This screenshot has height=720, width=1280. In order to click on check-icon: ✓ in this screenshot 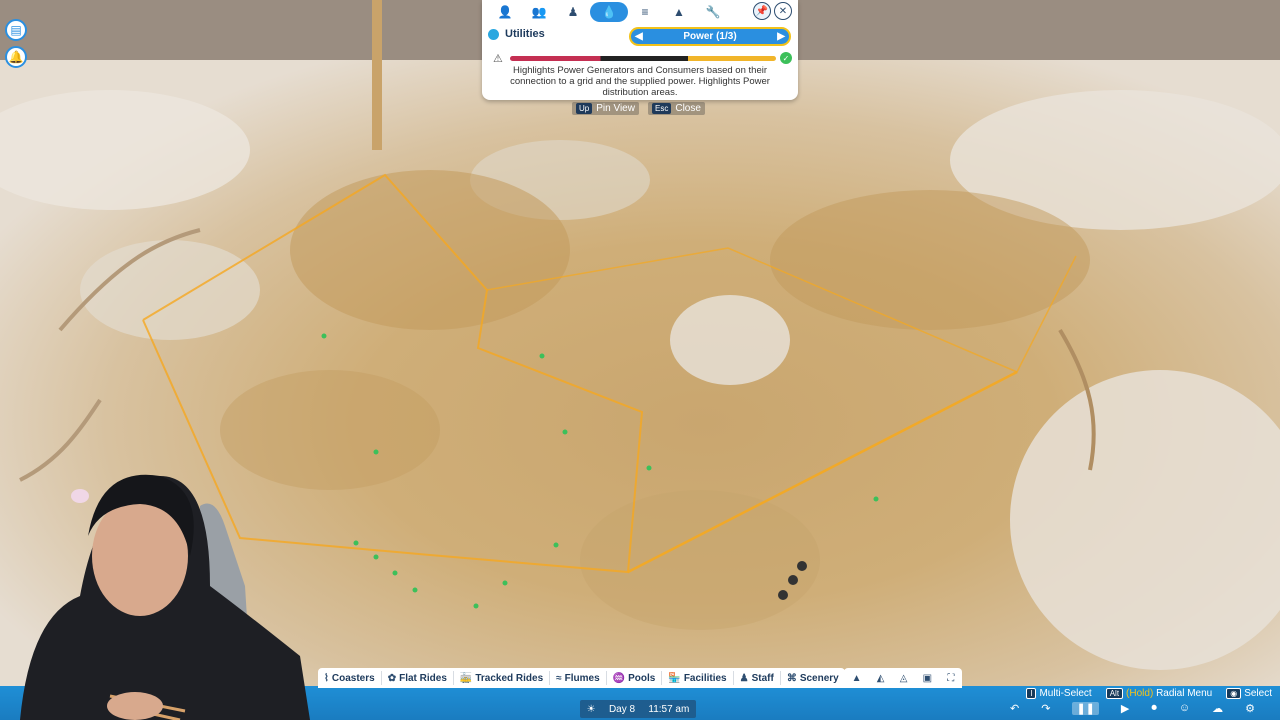, I will do `click(786, 58)`.